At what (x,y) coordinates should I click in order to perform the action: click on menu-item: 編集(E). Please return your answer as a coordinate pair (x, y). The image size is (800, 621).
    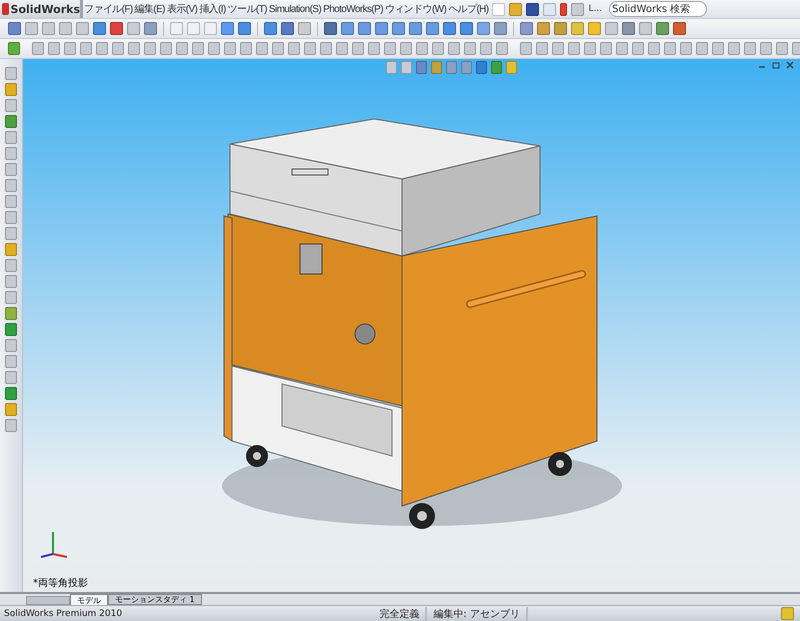
    Looking at the image, I should click on (150, 9).